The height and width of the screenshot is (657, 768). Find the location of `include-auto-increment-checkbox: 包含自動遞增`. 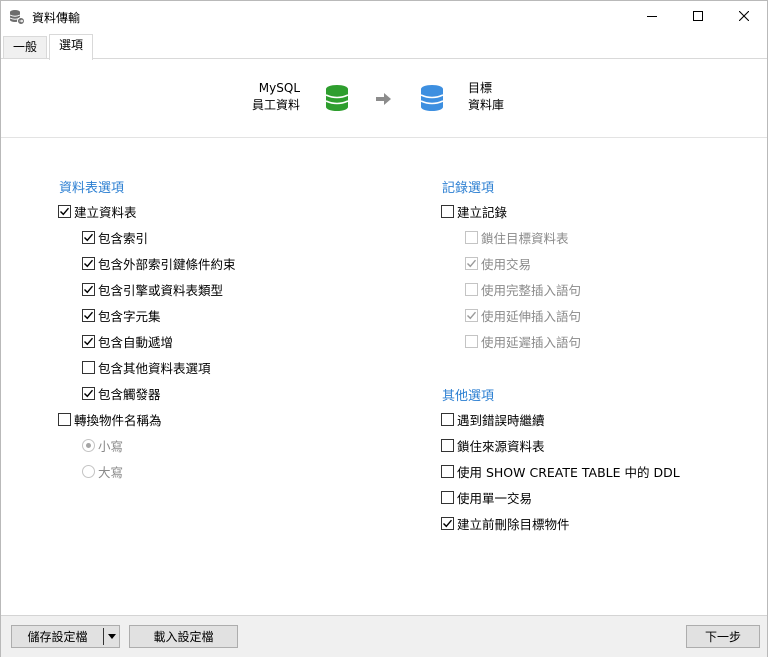

include-auto-increment-checkbox: 包含自動遞增 is located at coordinates (128, 341).